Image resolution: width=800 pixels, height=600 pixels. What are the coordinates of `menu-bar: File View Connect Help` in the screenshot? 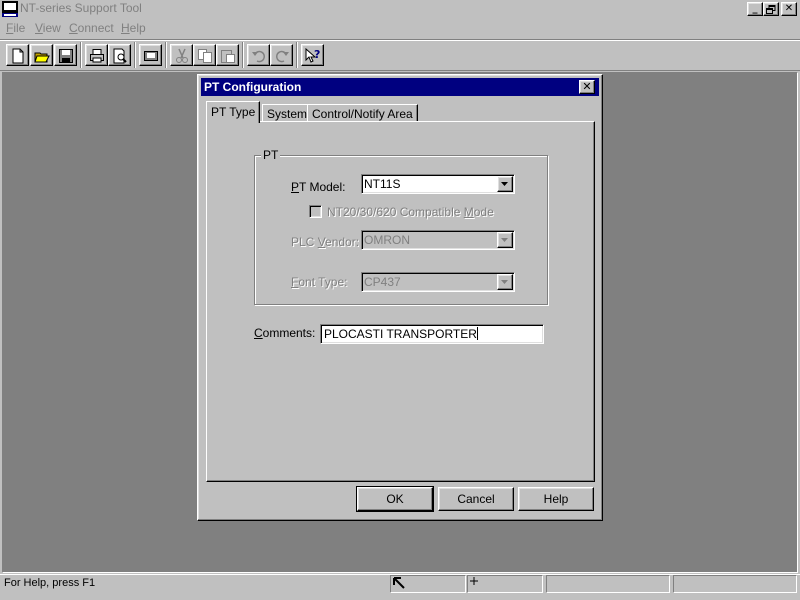 It's located at (400, 28).